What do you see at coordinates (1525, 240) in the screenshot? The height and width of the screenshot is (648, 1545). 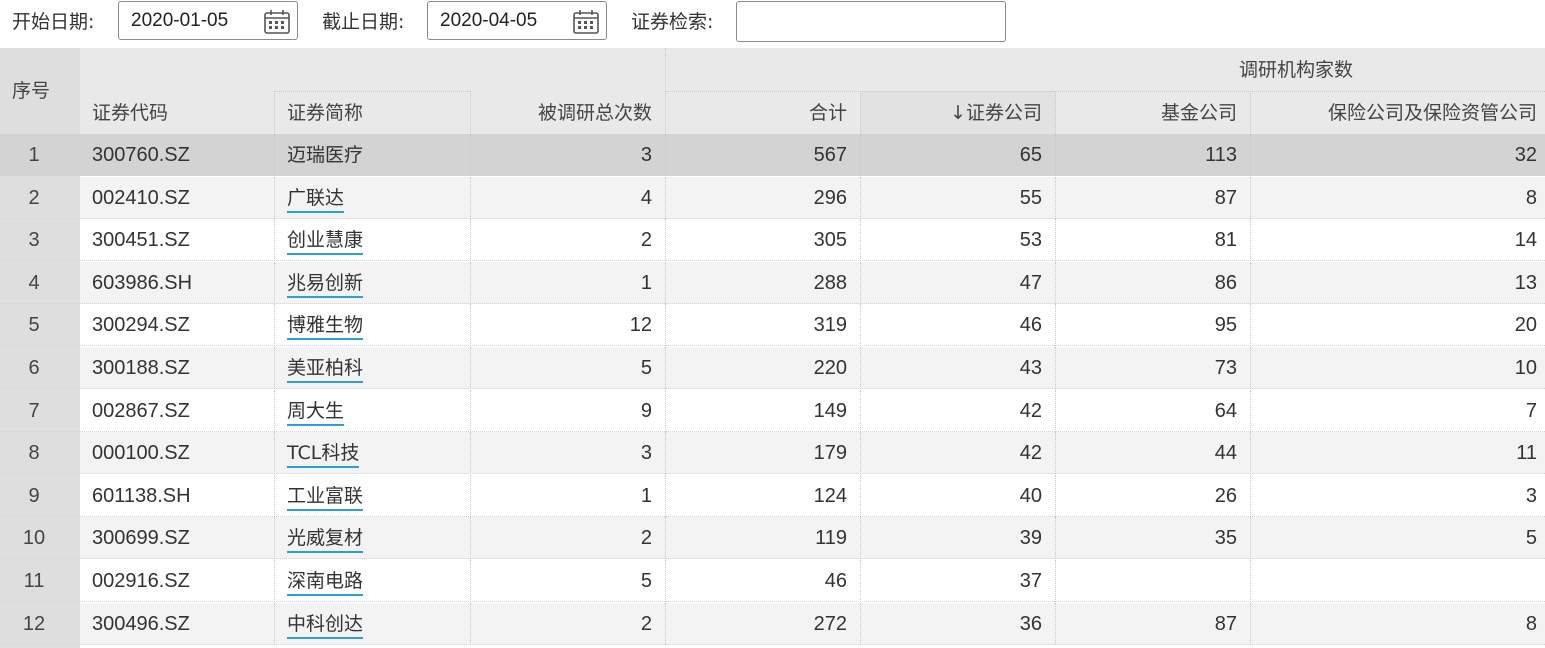 I see `insurance-count: 14` at bounding box center [1525, 240].